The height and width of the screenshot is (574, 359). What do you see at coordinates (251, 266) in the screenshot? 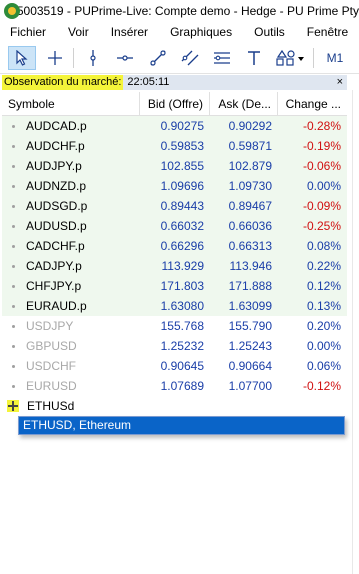
I see `ask-cell: 113.946` at bounding box center [251, 266].